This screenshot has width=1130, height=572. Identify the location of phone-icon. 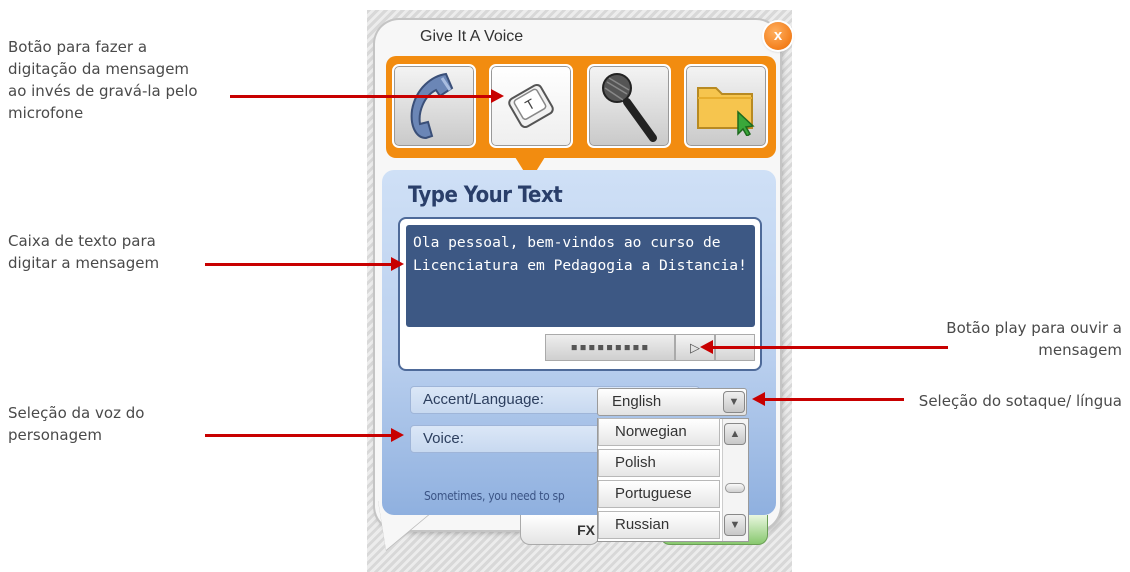
(432, 106).